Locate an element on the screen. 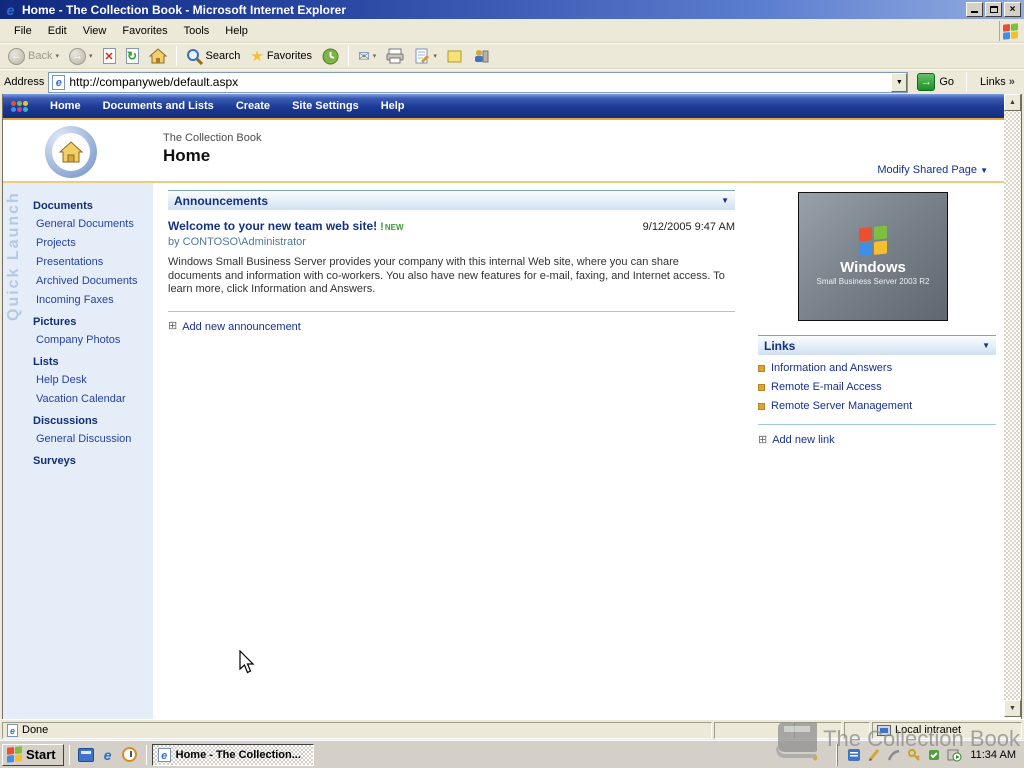 The image size is (1024, 768). back-button: ← Back ▾ is located at coordinates (33, 56).